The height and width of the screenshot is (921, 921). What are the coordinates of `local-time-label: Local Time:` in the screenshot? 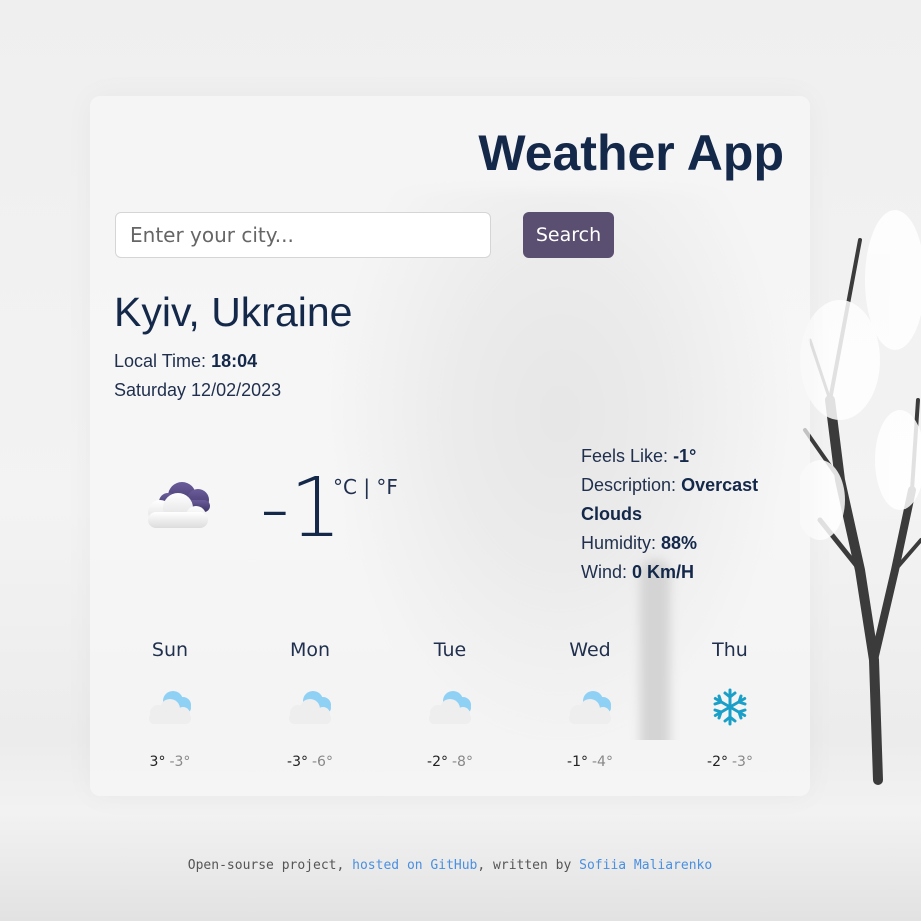 It's located at (160, 361).